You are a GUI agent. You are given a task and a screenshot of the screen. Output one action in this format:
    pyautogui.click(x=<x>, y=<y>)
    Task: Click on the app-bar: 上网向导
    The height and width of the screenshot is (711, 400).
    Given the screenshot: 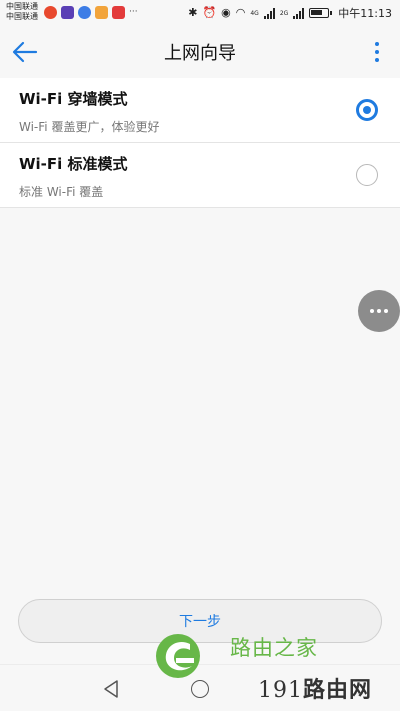 What is the action you would take?
    pyautogui.click(x=200, y=52)
    